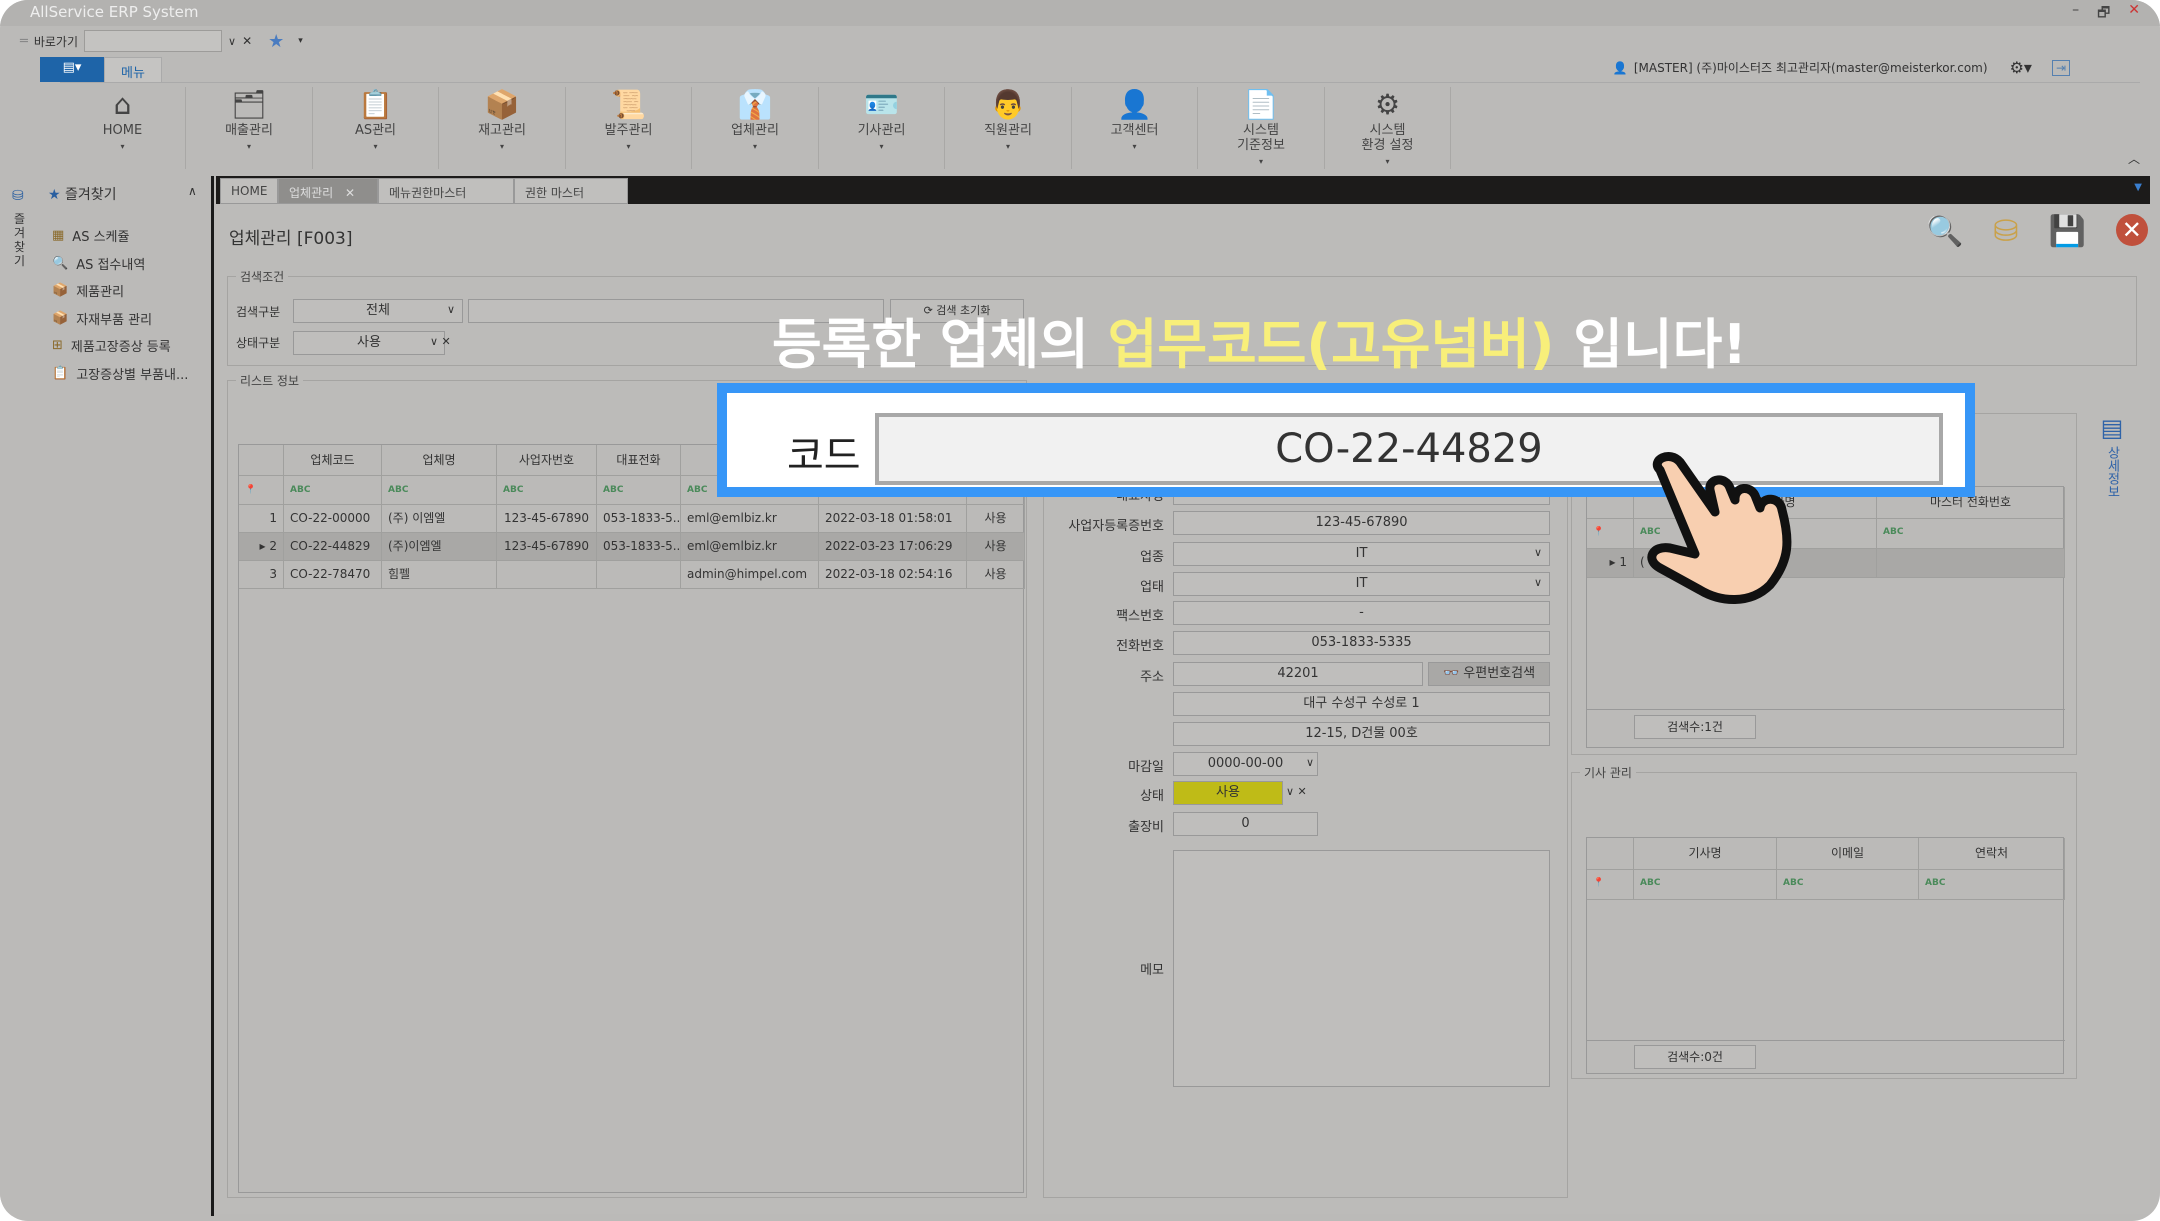 This screenshot has width=2160, height=1221. What do you see at coordinates (120, 347) in the screenshot?
I see `sidebar-item-label: 제품고장증상 등록` at bounding box center [120, 347].